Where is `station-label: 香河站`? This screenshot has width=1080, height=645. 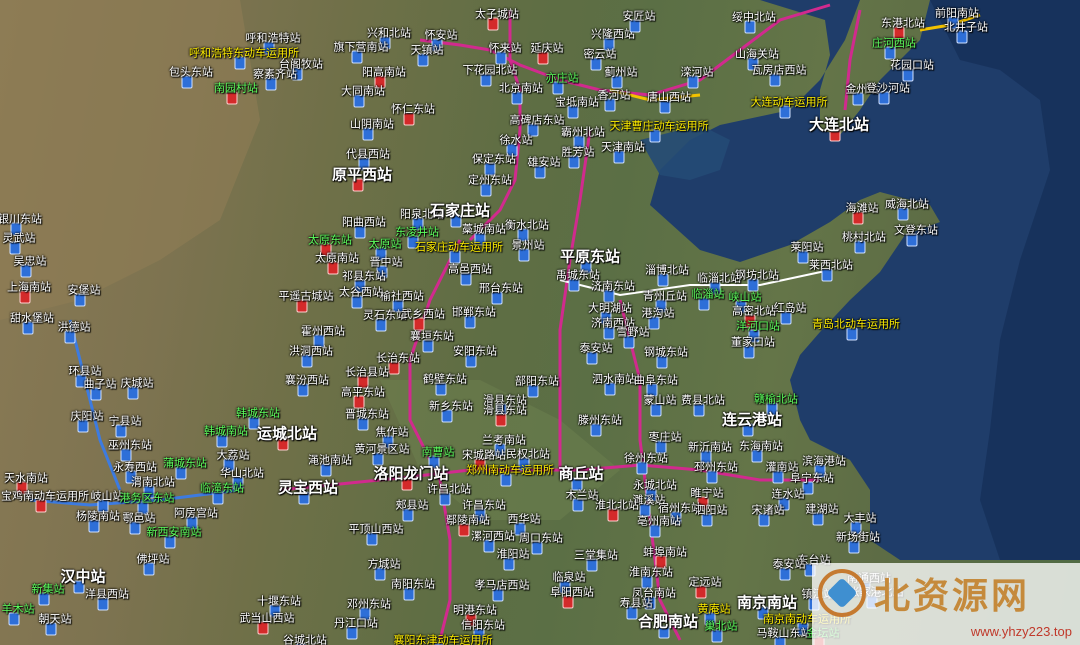 station-label: 香河站 is located at coordinates (614, 95).